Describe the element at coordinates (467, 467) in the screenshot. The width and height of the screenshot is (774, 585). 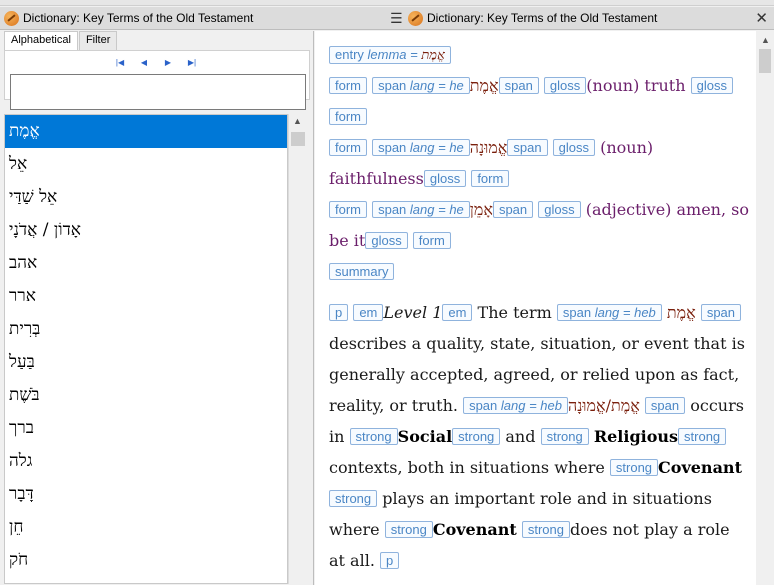
I see `text-contexts: contexts, both in situations where` at that location.